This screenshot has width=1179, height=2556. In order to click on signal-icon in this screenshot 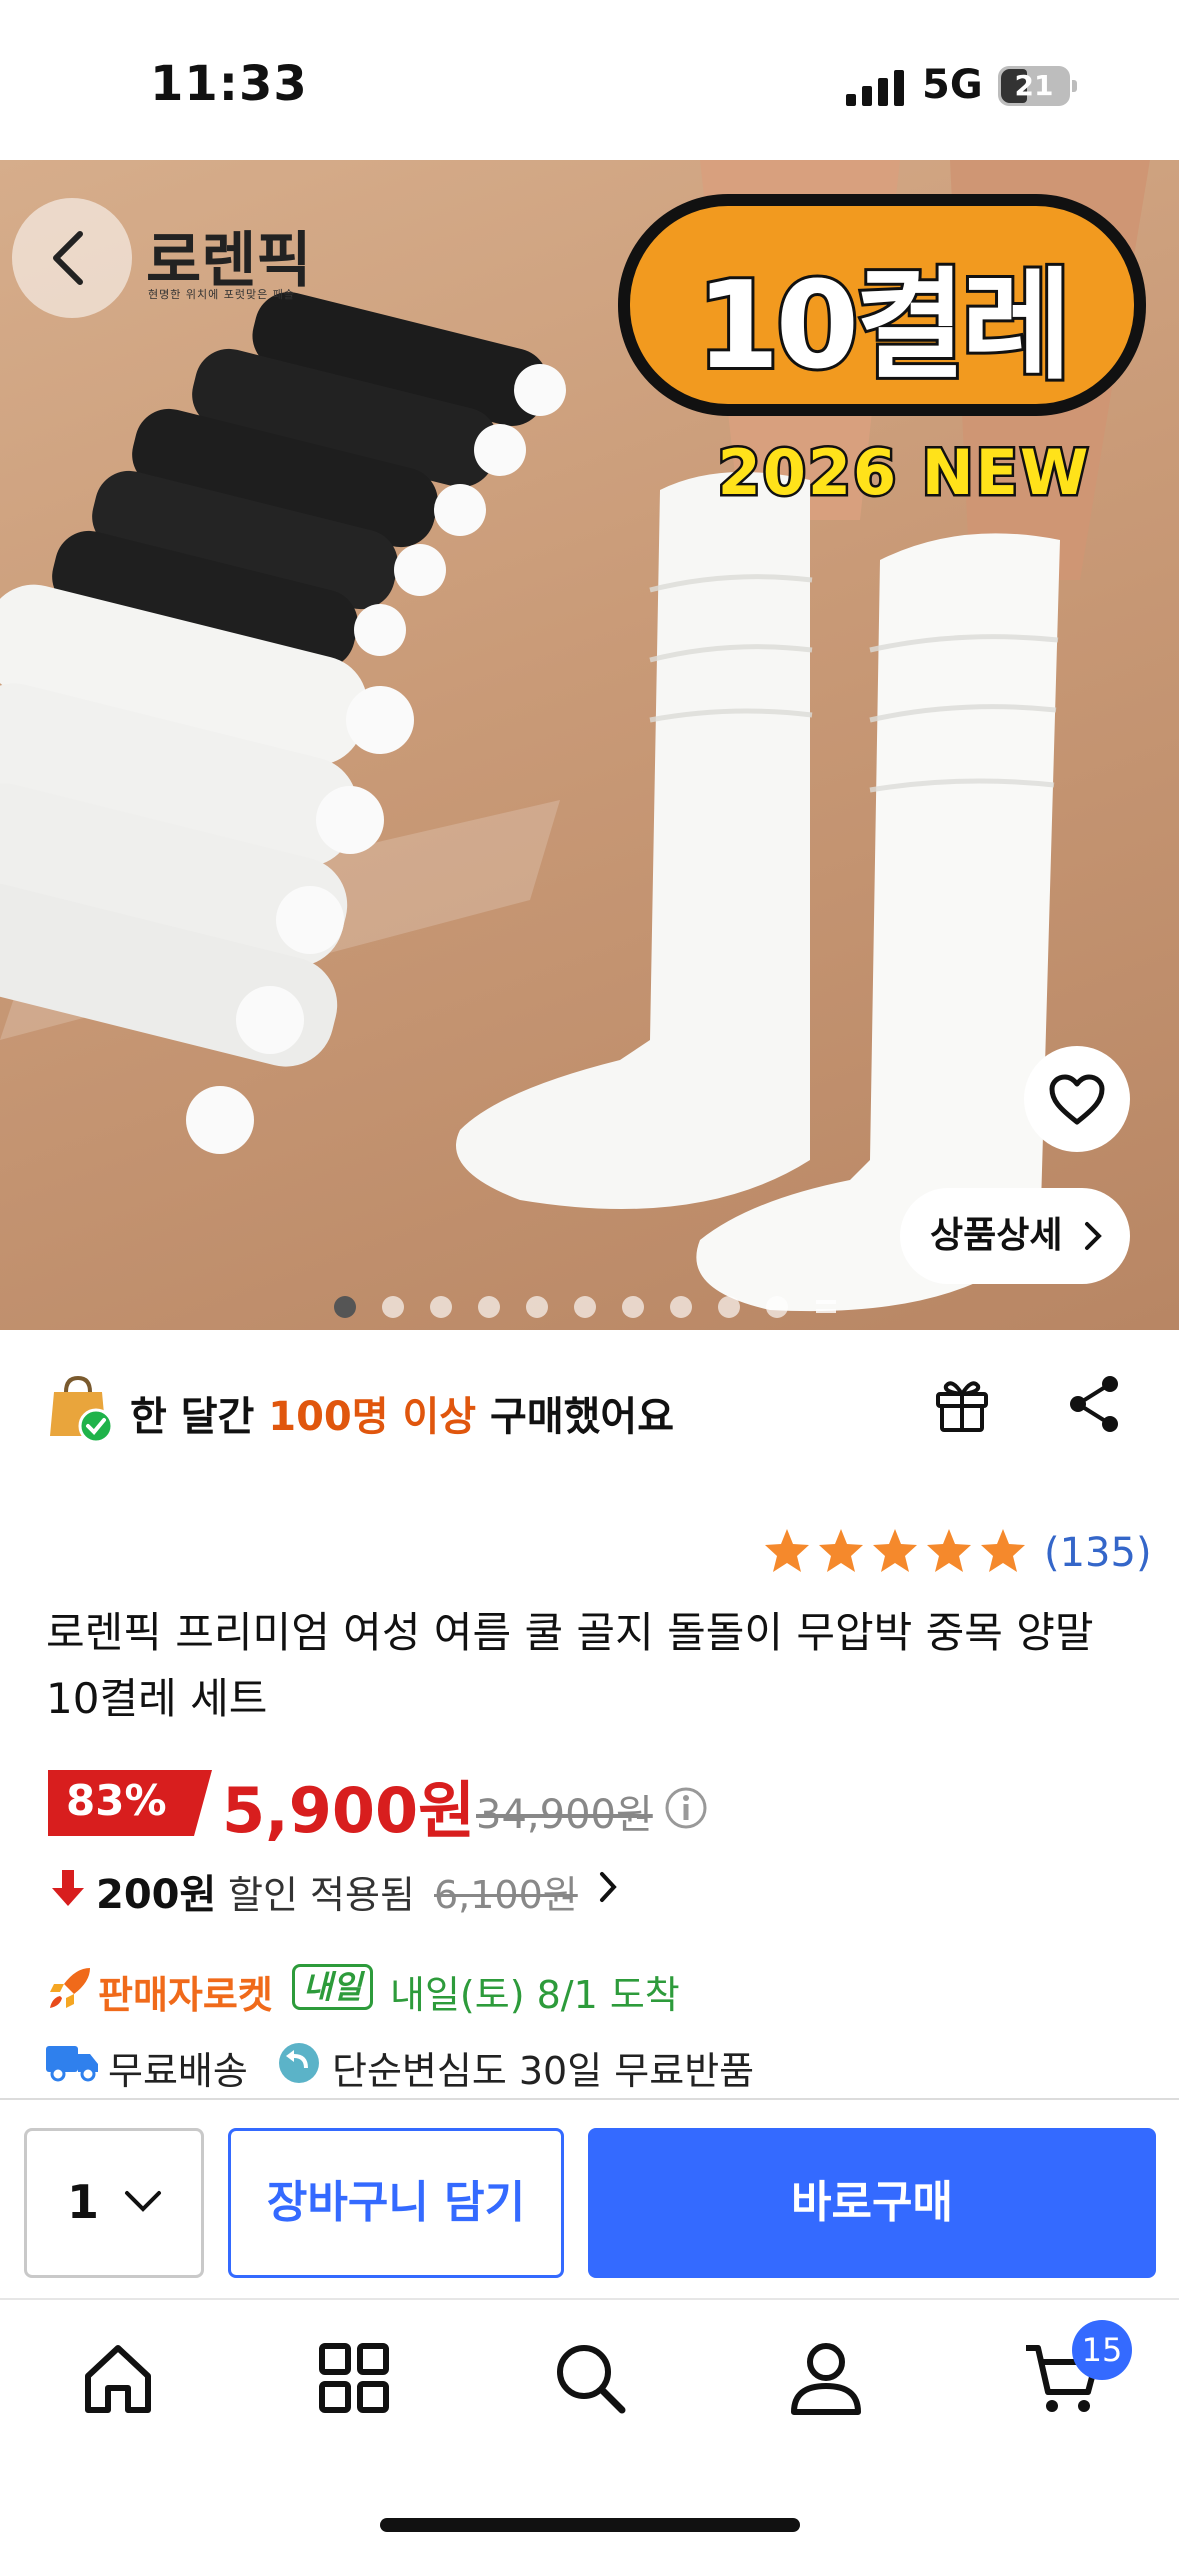, I will do `click(875, 88)`.